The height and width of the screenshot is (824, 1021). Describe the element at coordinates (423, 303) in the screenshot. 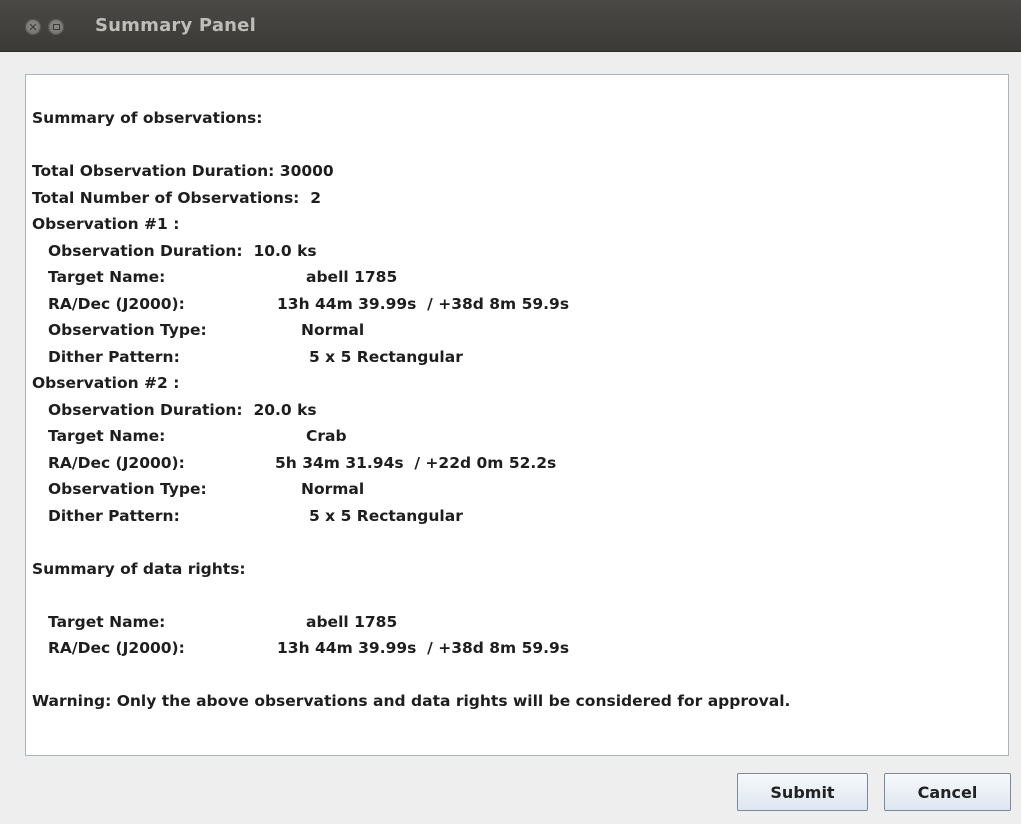

I see `radec-value: 13h 44m 39.99s / +38d 8m 59.9s` at that location.